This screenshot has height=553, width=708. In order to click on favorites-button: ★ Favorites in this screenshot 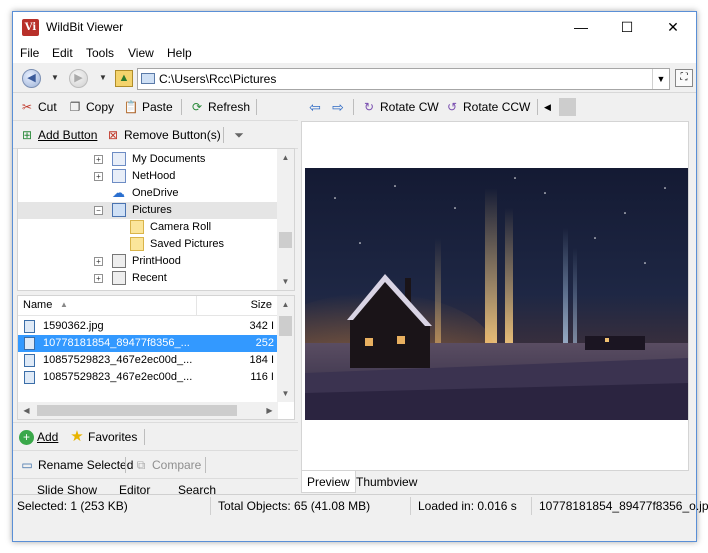, I will do `click(103, 437)`.